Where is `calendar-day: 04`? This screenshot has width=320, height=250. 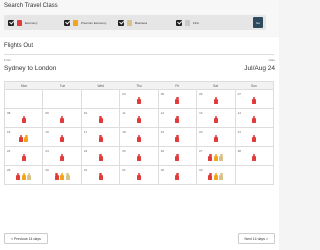 calendar-day: 04 is located at coordinates (139, 99).